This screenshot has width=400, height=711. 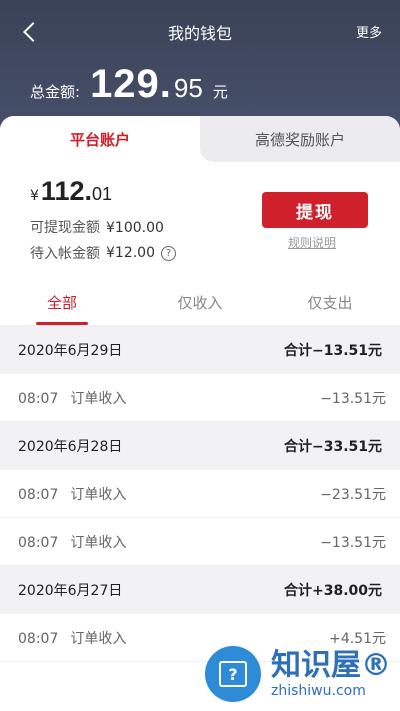 I want to click on item-amount: −23.51元, so click(x=353, y=494).